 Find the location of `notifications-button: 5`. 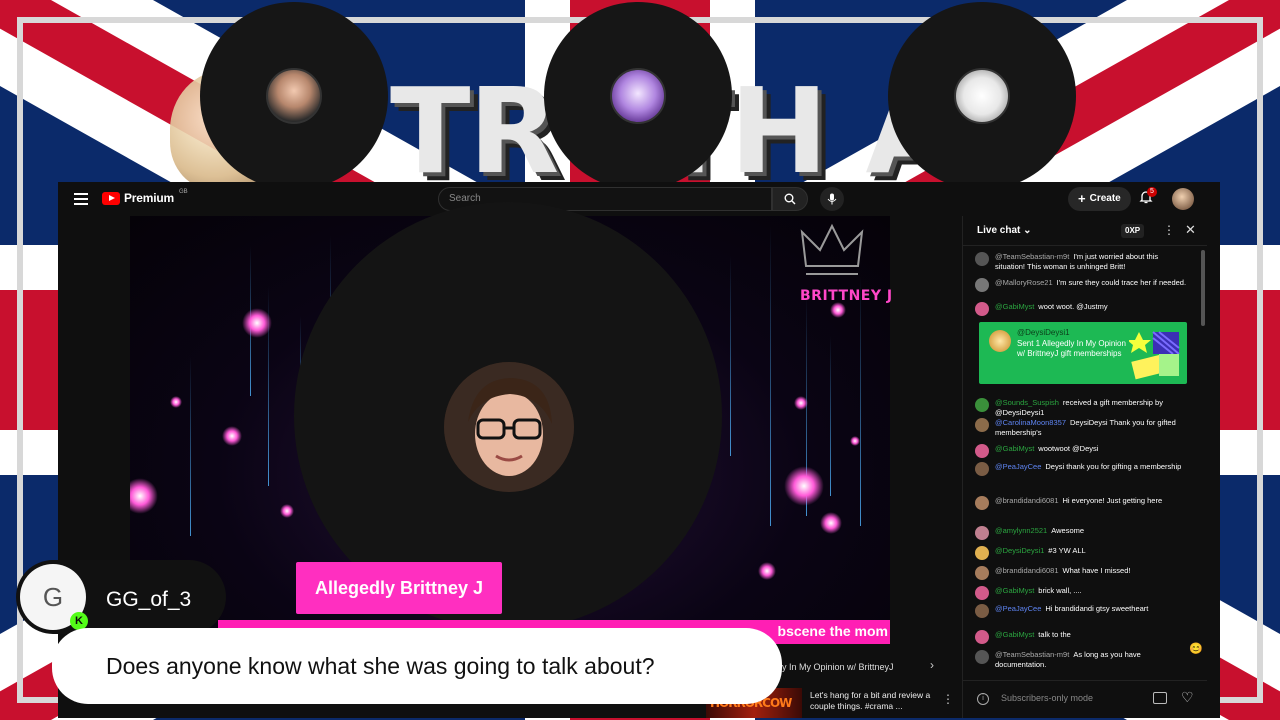

notifications-button: 5 is located at coordinates (1148, 198).